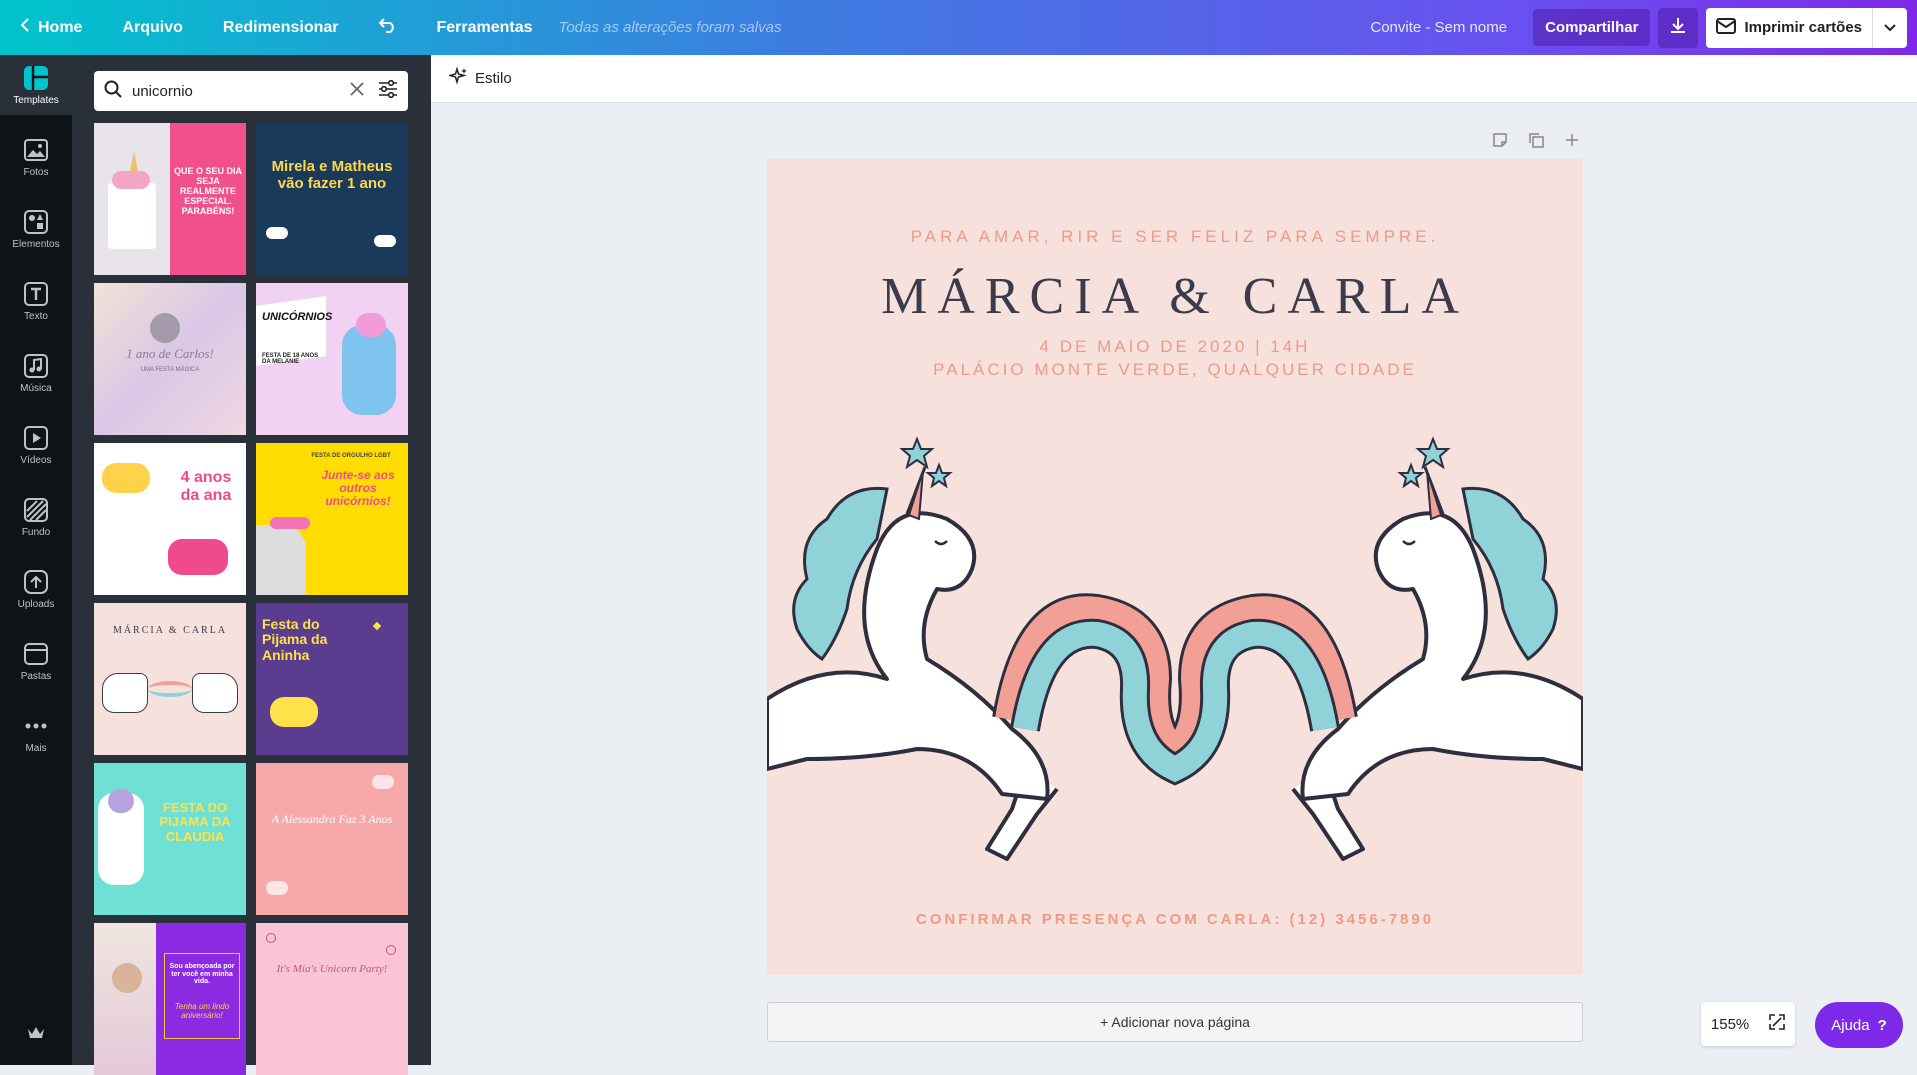  I want to click on home-button: Home, so click(51, 27).